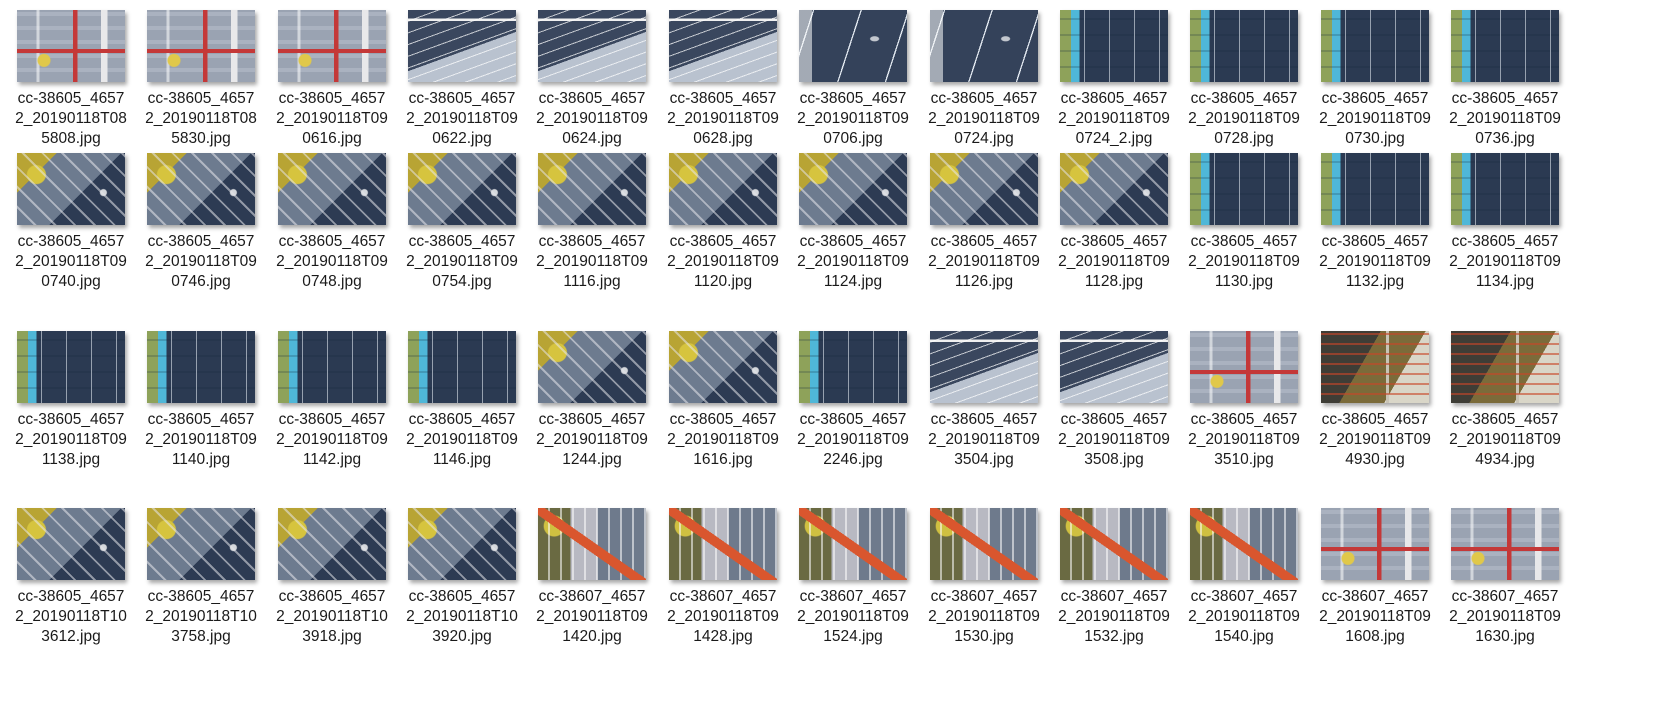 This screenshot has width=1660, height=717. I want to click on file-item: cc-38607_4657 2_20190118T09 1540.jpg, so click(1244, 583).